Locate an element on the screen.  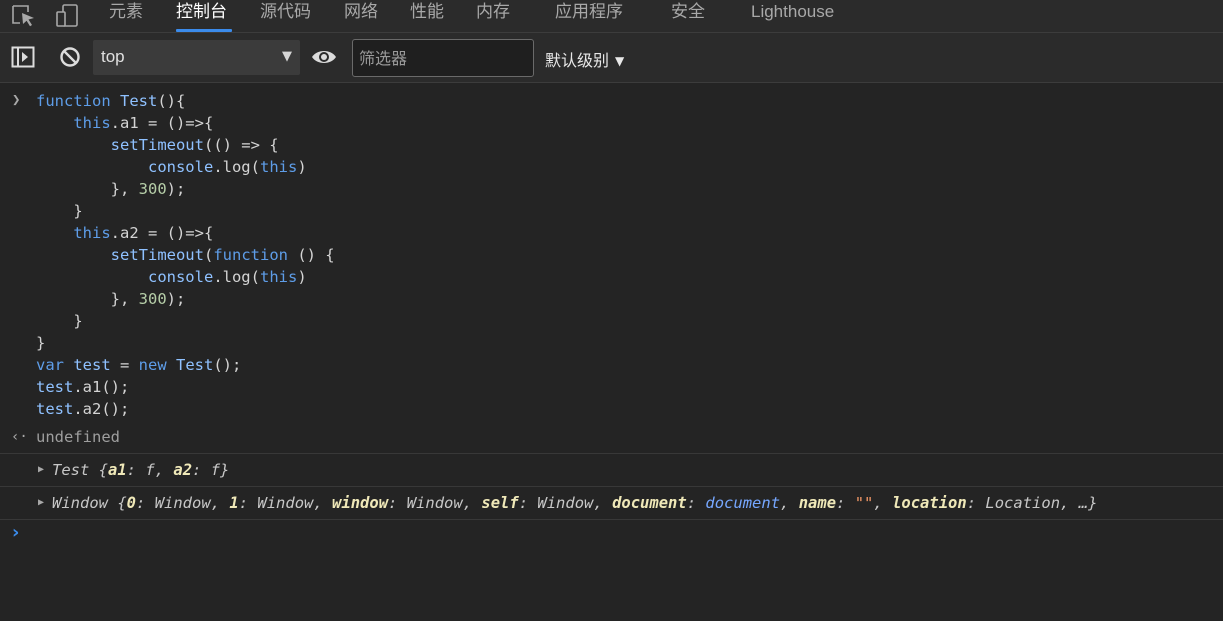
window-property: window: Window, is located at coordinates (407, 503).